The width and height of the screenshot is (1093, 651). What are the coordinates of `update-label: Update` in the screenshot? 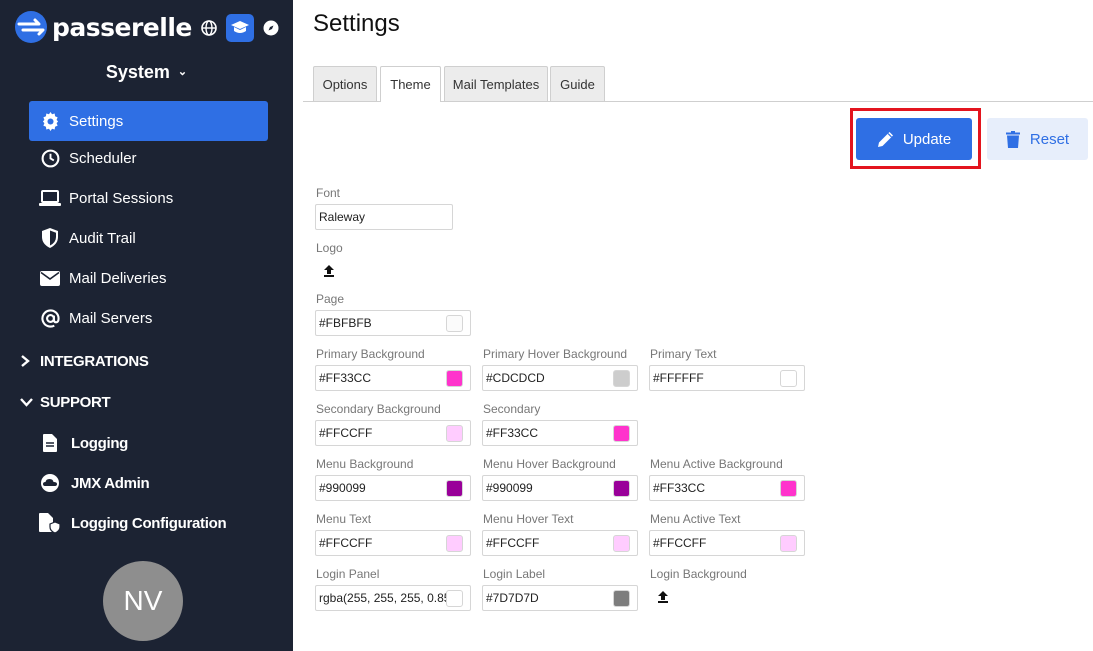 It's located at (927, 139).